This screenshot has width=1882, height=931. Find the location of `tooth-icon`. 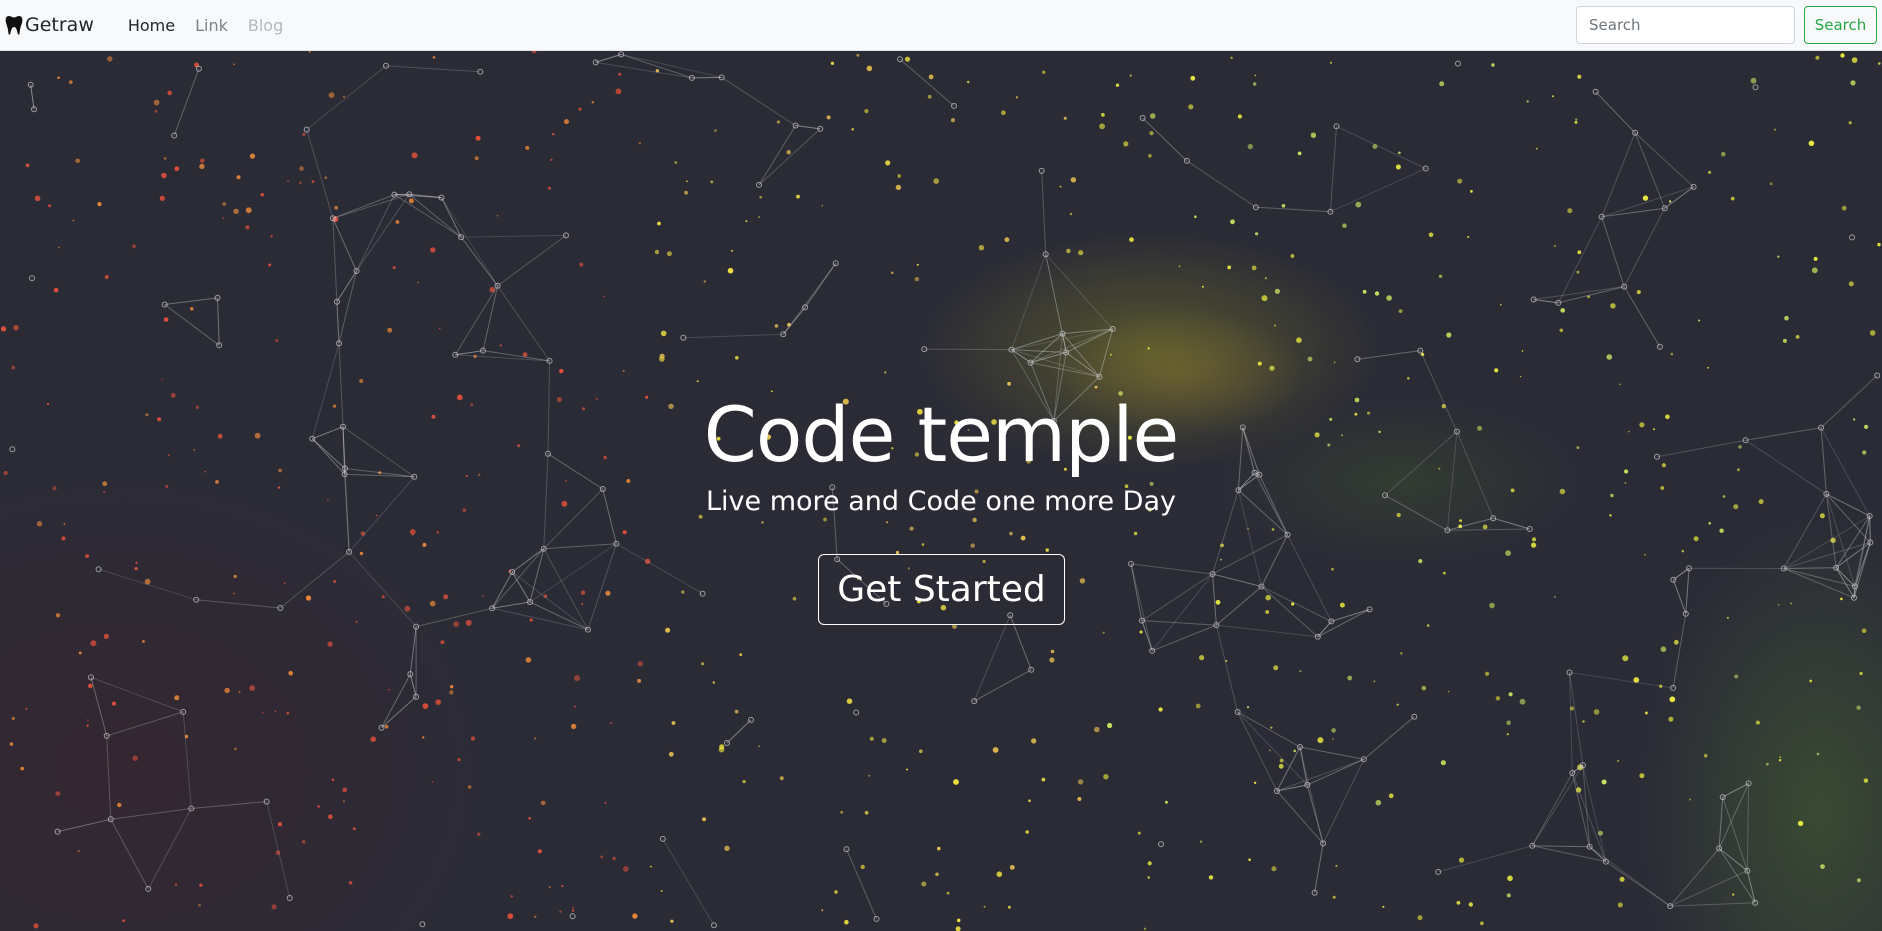

tooth-icon is located at coordinates (14, 25).